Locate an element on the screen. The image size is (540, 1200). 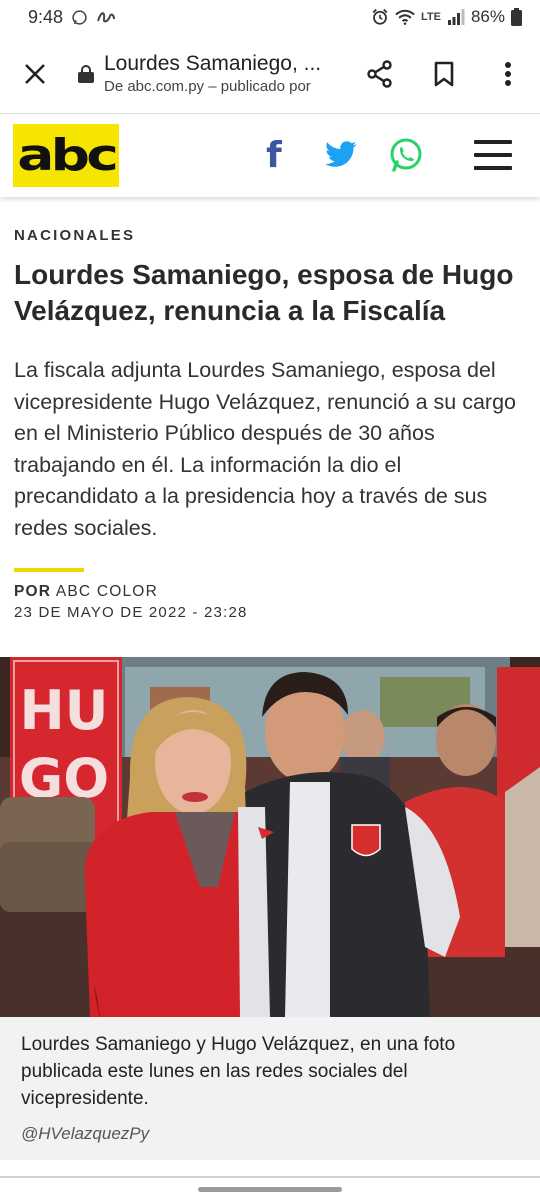
photo-credit: @HVelazquezPy is located at coordinates (85, 1133).